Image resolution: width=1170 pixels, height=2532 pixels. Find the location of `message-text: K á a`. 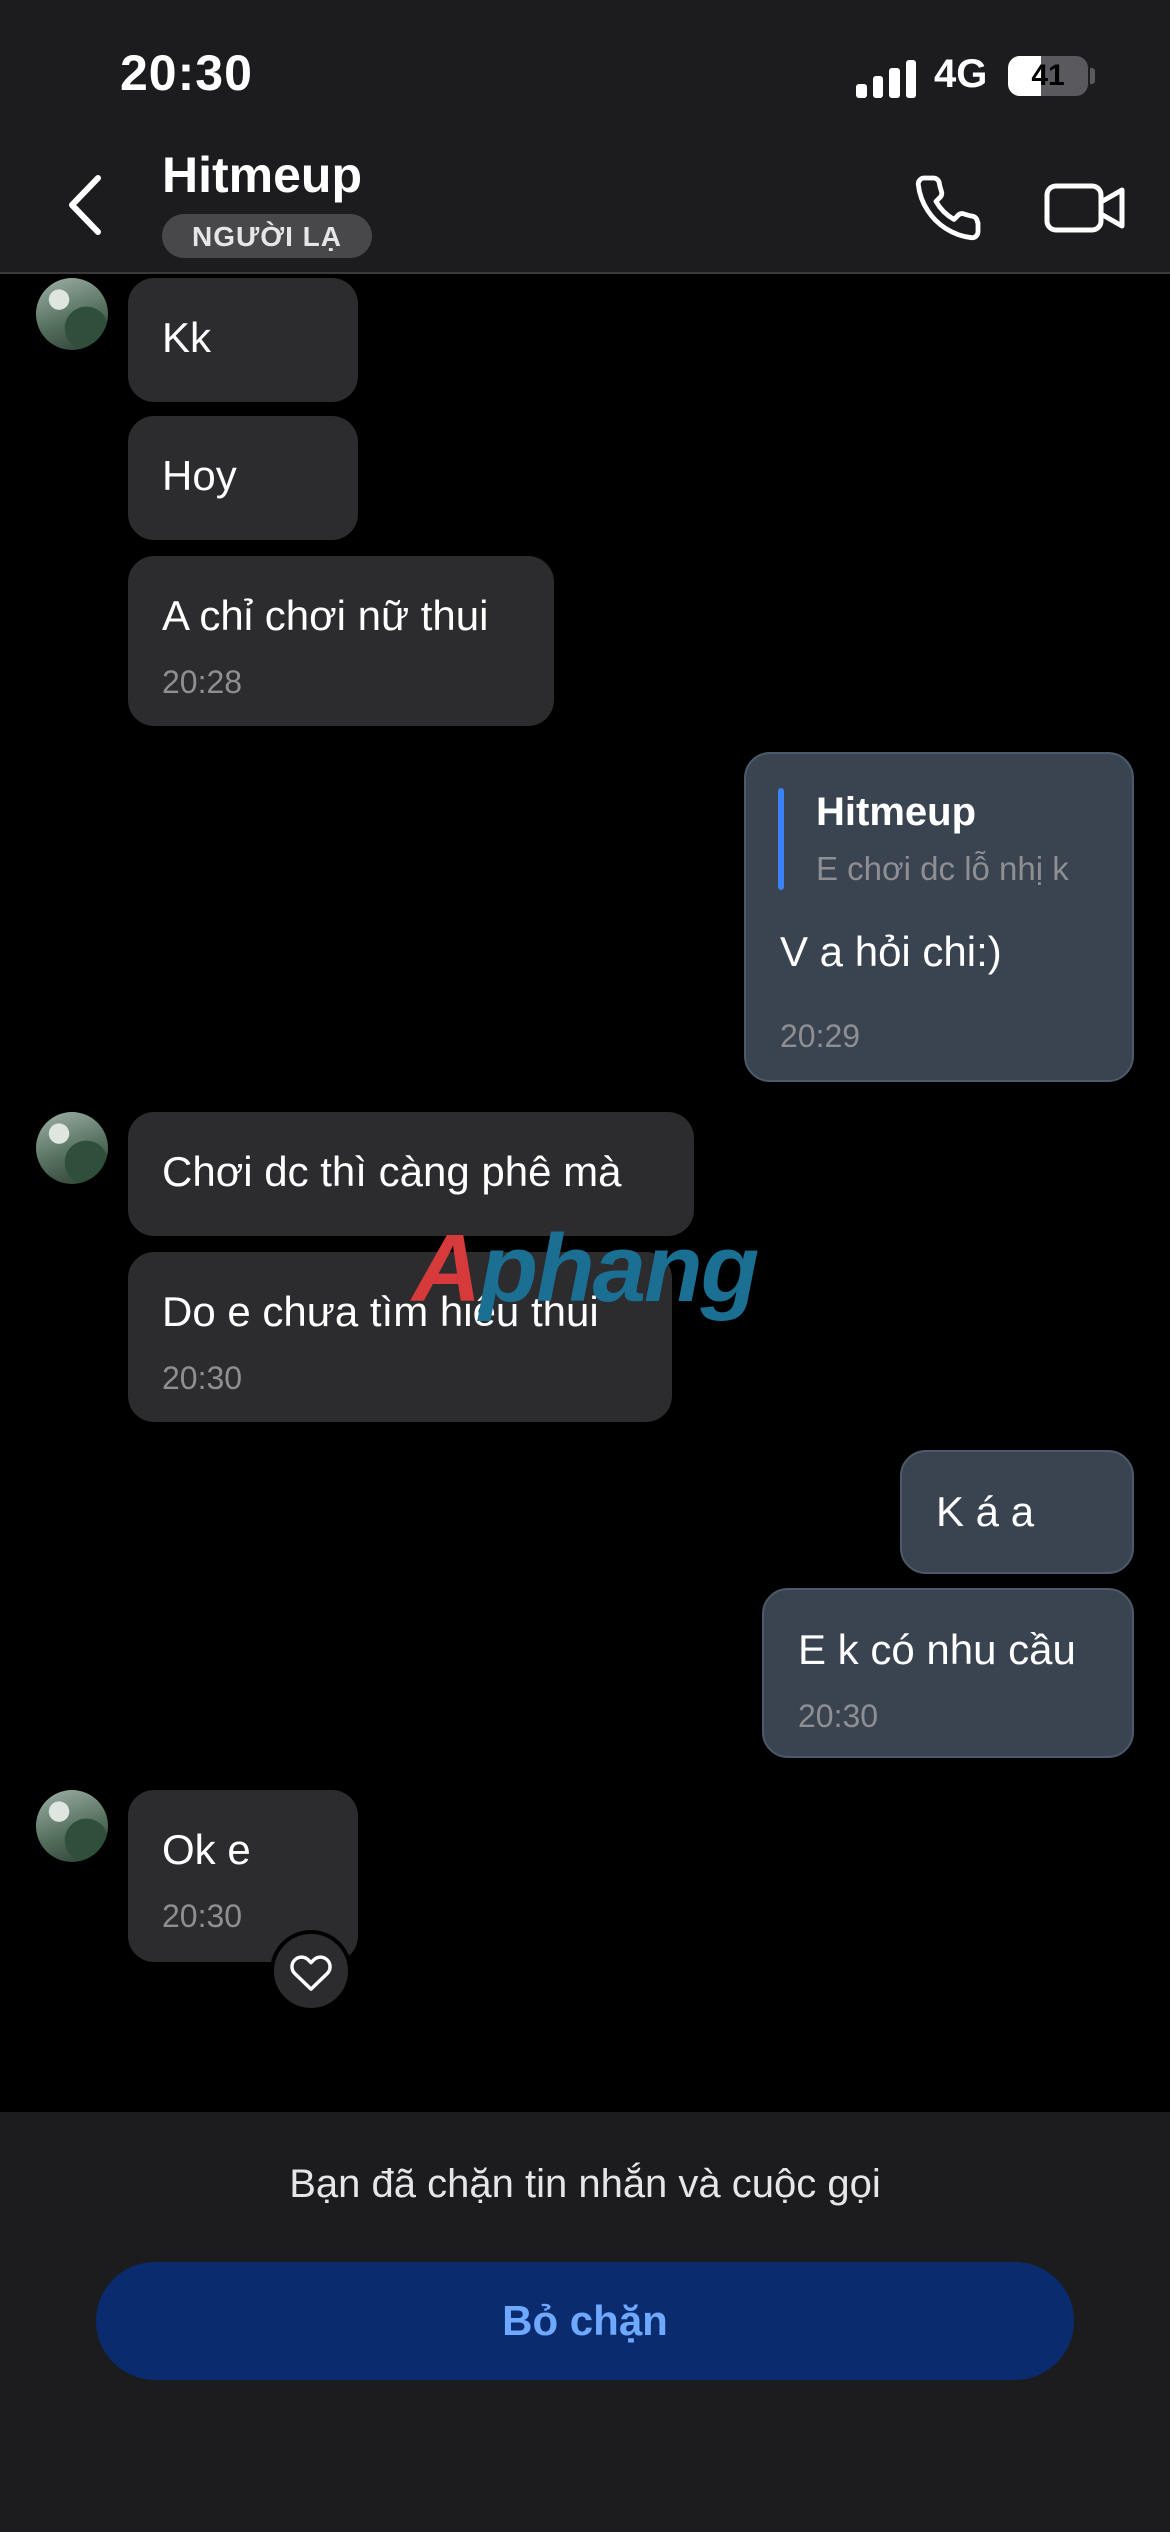

message-text: K á a is located at coordinates (985, 1511).